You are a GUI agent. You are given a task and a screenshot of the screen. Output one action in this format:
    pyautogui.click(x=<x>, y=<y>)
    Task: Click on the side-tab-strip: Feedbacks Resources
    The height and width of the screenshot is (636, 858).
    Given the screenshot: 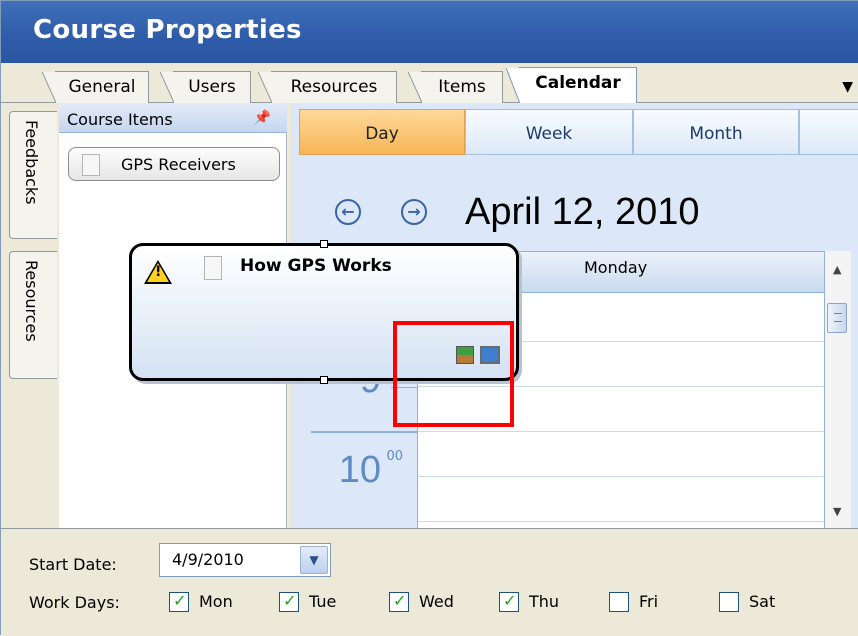 What is the action you would take?
    pyautogui.click(x=30, y=315)
    